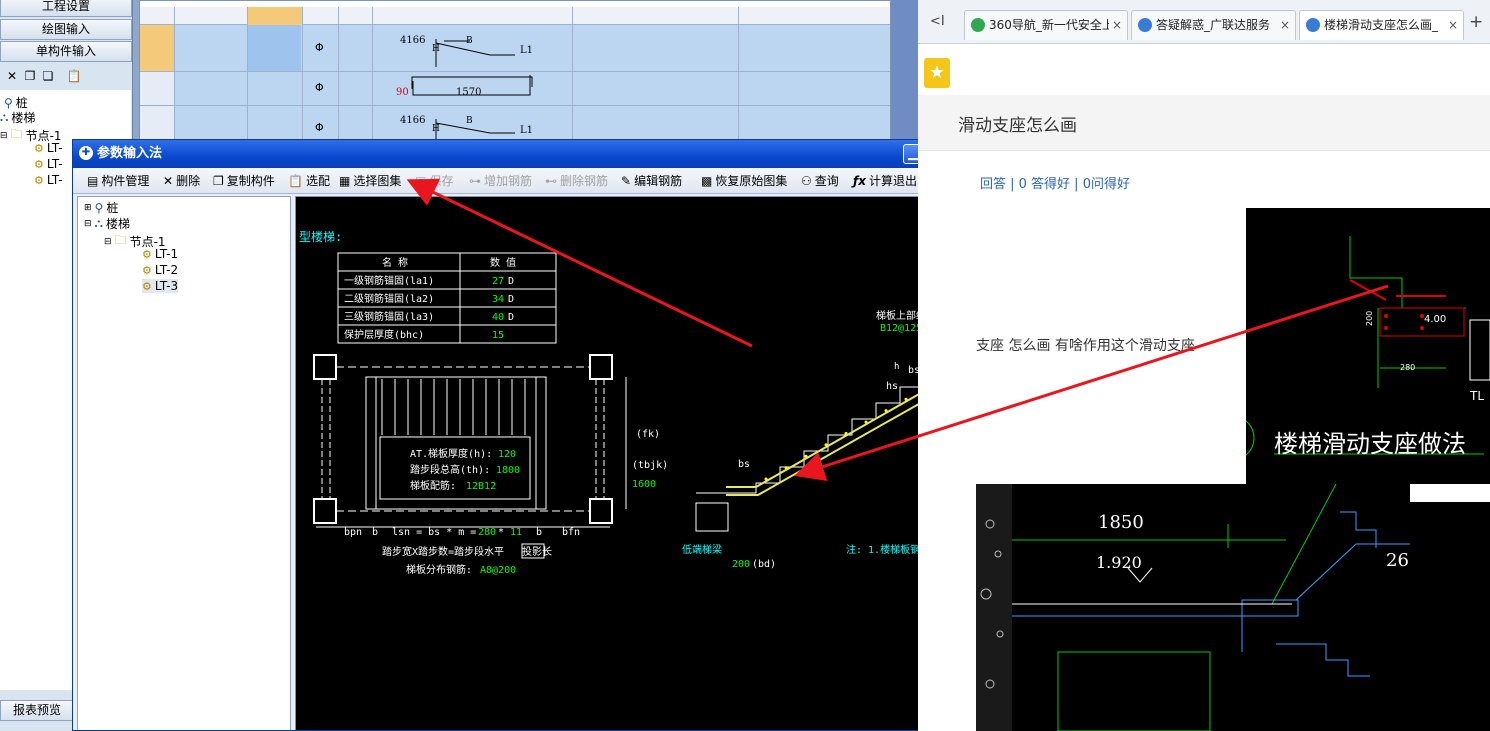  Describe the element at coordinates (395, 262) in the screenshot. I see `table-header: 名 称` at that location.